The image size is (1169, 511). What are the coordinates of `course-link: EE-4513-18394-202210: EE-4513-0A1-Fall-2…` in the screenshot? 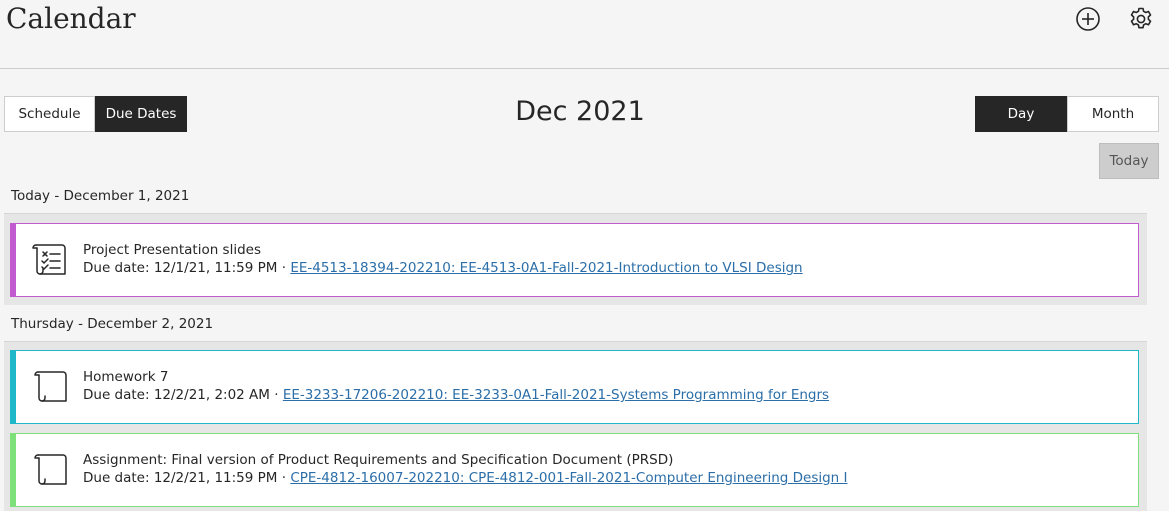 It's located at (546, 268).